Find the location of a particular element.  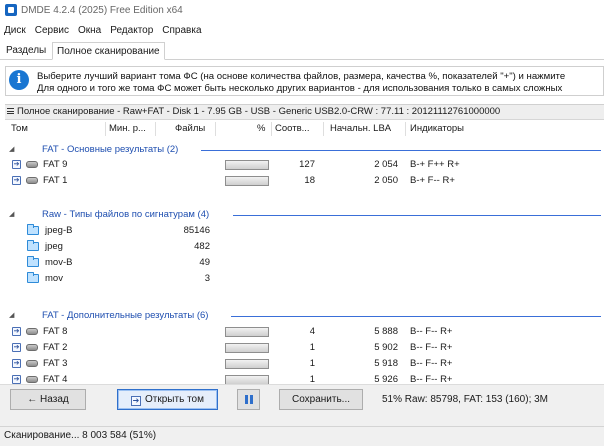

arrow-right-icon: ➔ is located at coordinates (136, 401).